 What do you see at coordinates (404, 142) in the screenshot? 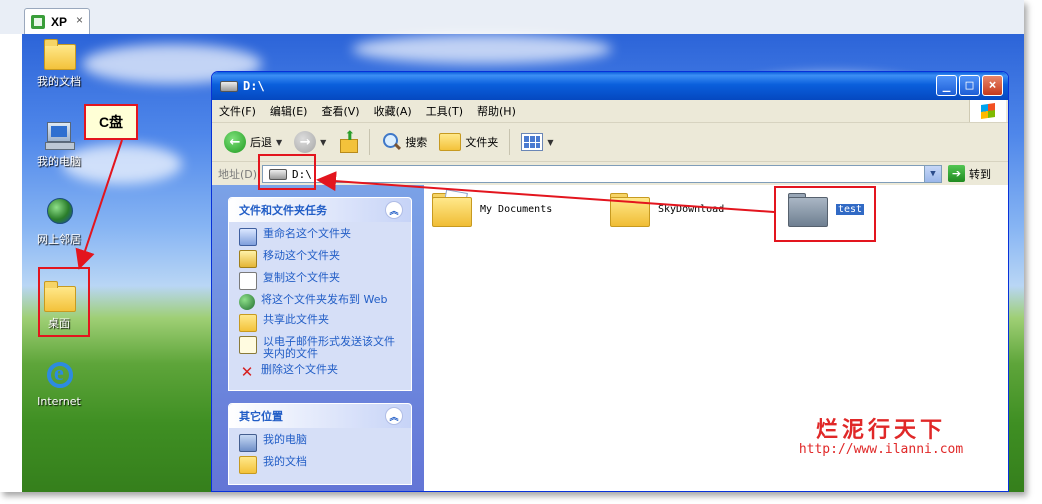
I see `search-button: 搜索` at bounding box center [404, 142].